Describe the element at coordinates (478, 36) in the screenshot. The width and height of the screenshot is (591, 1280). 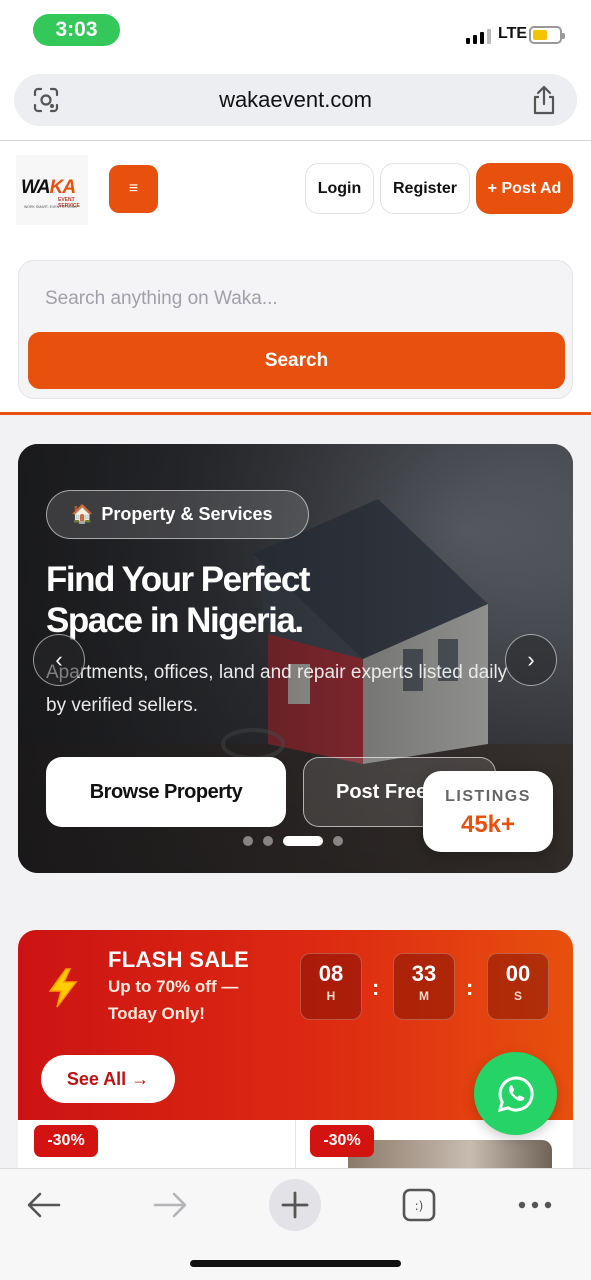
I see `signal-icon` at that location.